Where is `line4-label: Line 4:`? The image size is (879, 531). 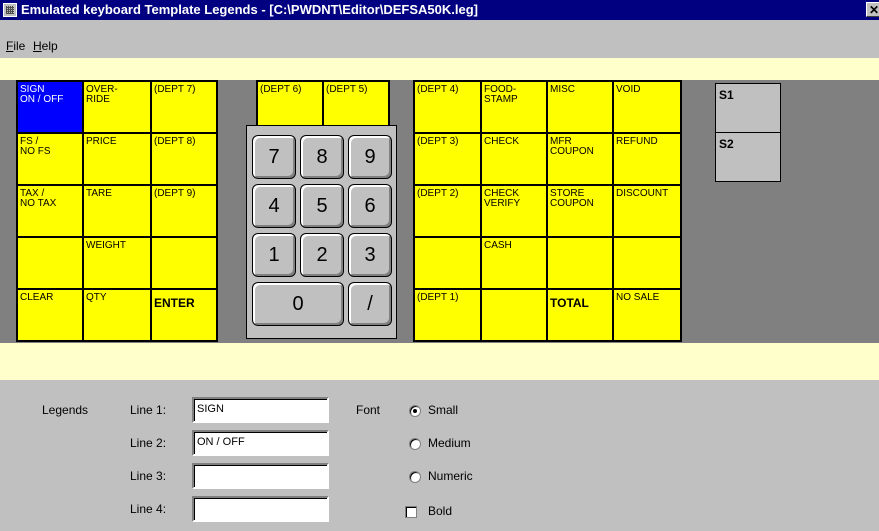 line4-label: Line 4: is located at coordinates (148, 509).